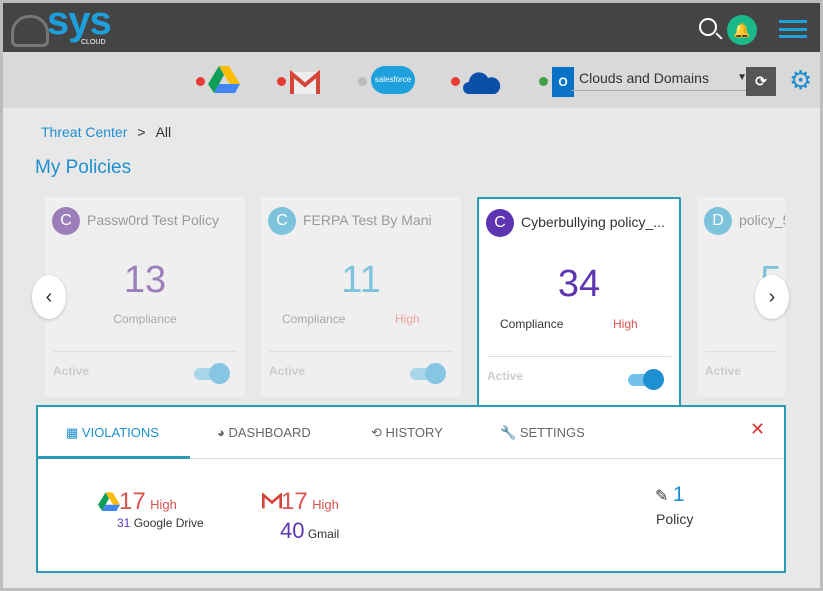 This screenshot has height=591, width=823. I want to click on carousel-prev-button: ‹, so click(49, 297).